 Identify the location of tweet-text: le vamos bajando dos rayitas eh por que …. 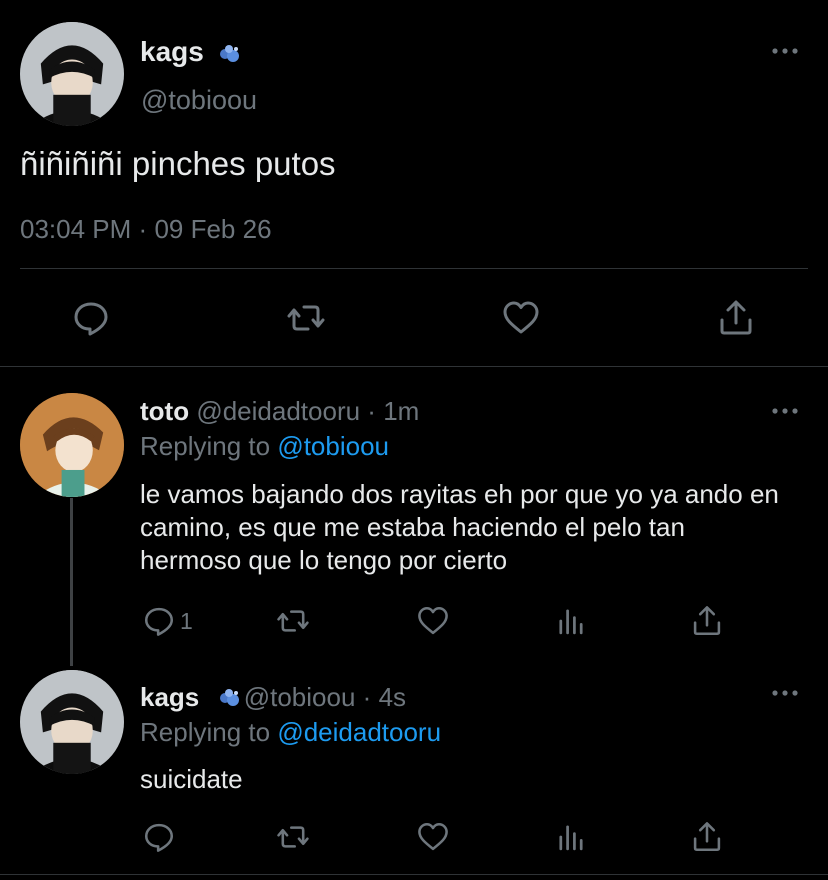
(459, 527).